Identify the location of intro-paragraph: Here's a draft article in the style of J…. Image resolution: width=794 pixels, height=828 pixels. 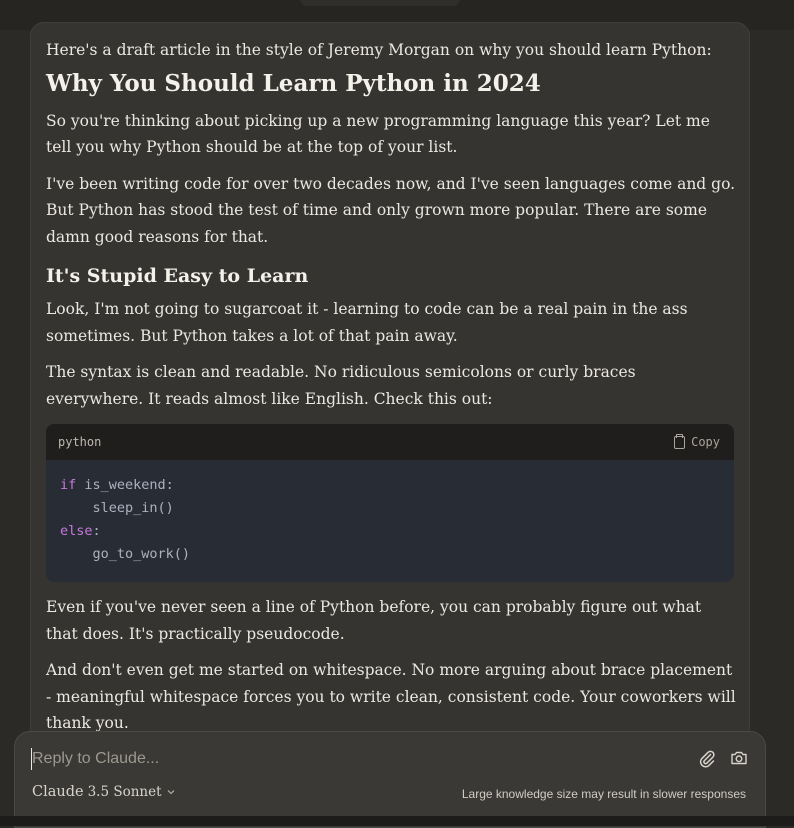
(379, 50).